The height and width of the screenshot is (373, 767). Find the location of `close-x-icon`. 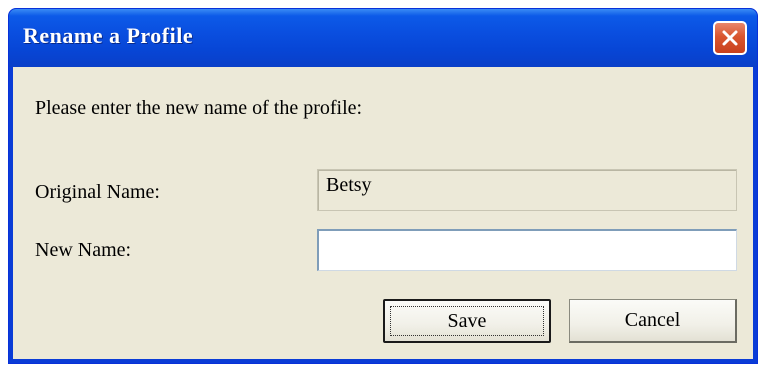

close-x-icon is located at coordinates (730, 38).